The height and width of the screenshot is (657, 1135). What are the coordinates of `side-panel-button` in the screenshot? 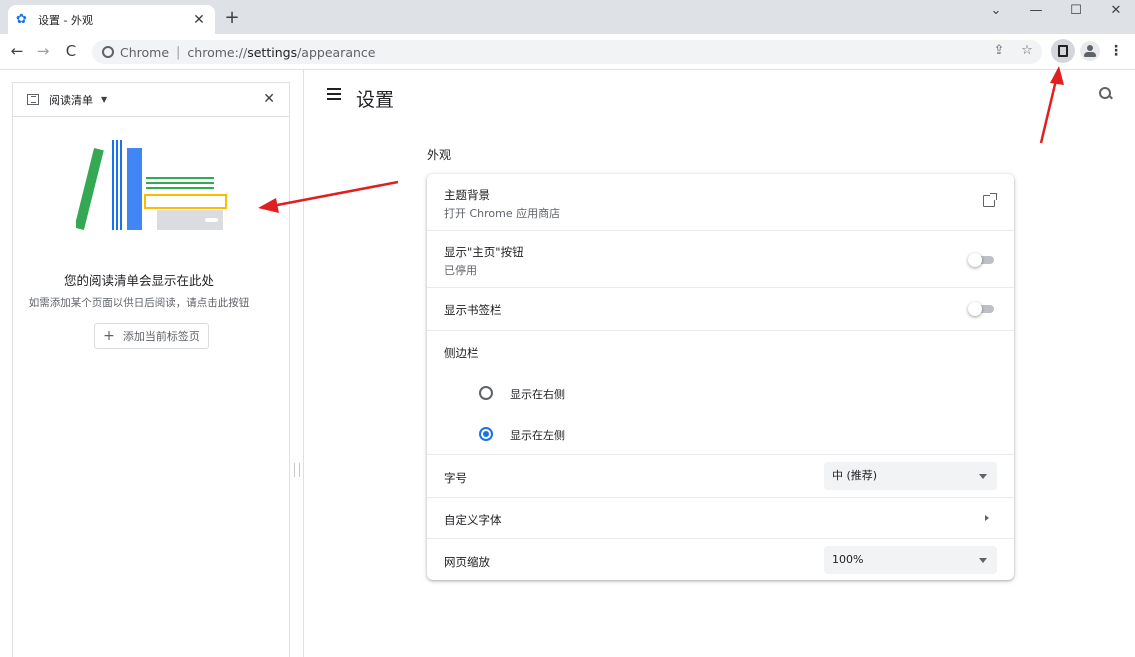 It's located at (1063, 51).